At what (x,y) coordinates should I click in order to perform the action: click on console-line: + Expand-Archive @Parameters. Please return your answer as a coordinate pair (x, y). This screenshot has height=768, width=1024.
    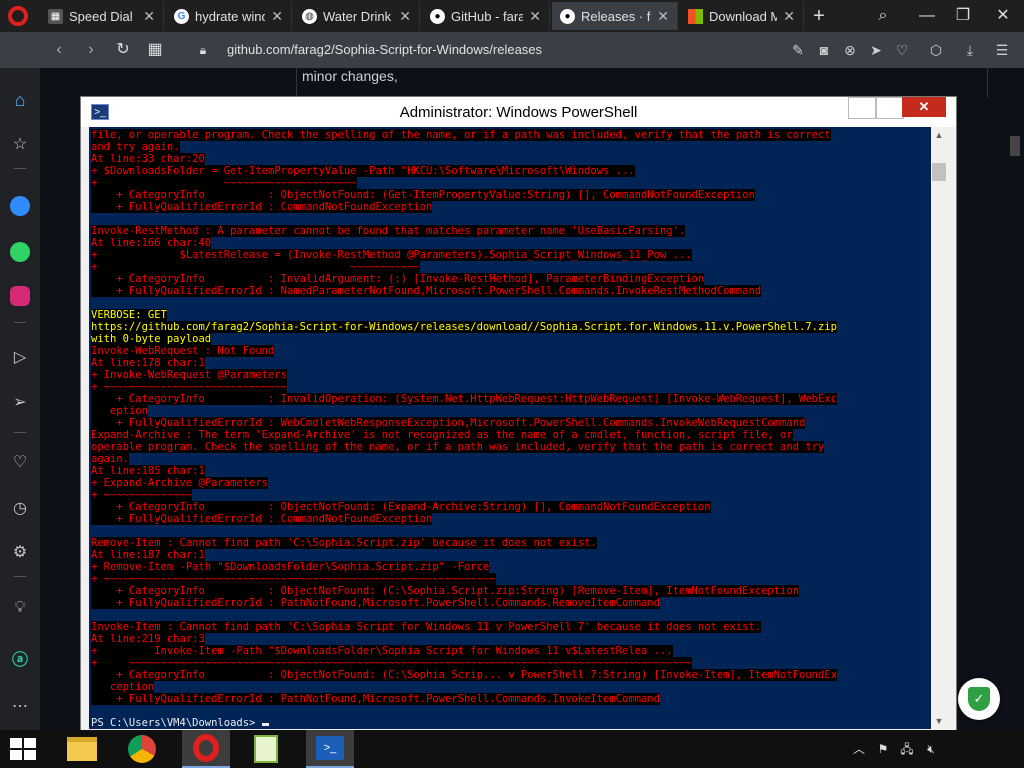
    Looking at the image, I should click on (180, 483).